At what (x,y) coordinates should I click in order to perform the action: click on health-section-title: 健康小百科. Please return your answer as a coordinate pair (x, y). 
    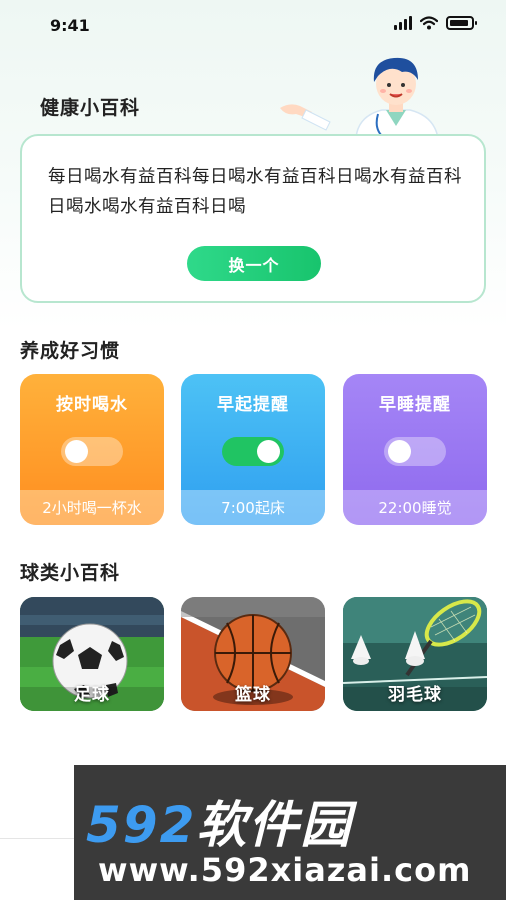
    Looking at the image, I should click on (90, 108).